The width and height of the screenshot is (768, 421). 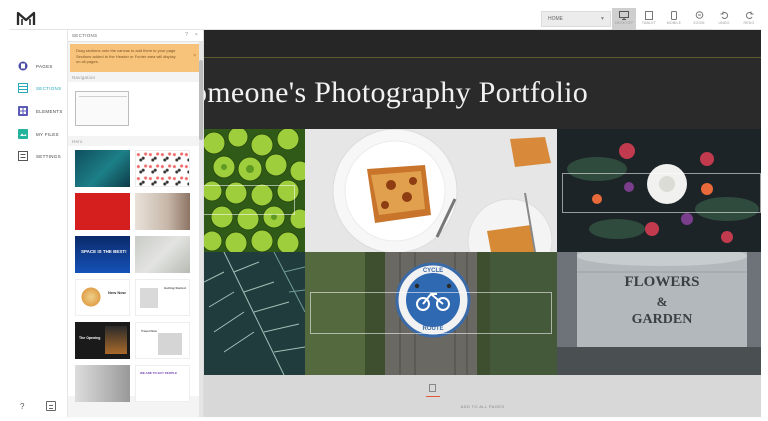 I want to click on nav-item-pages: PAGES, so click(x=42, y=67).